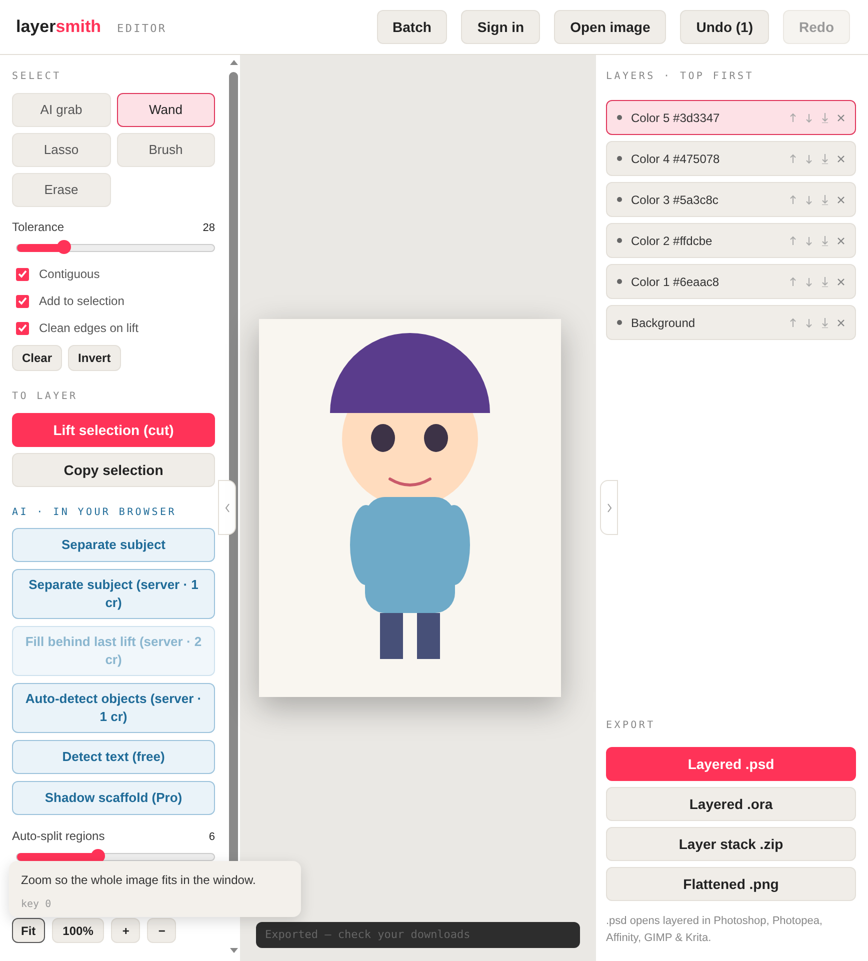  What do you see at coordinates (675, 118) in the screenshot?
I see `layer-name: Color 5 #3d3347` at bounding box center [675, 118].